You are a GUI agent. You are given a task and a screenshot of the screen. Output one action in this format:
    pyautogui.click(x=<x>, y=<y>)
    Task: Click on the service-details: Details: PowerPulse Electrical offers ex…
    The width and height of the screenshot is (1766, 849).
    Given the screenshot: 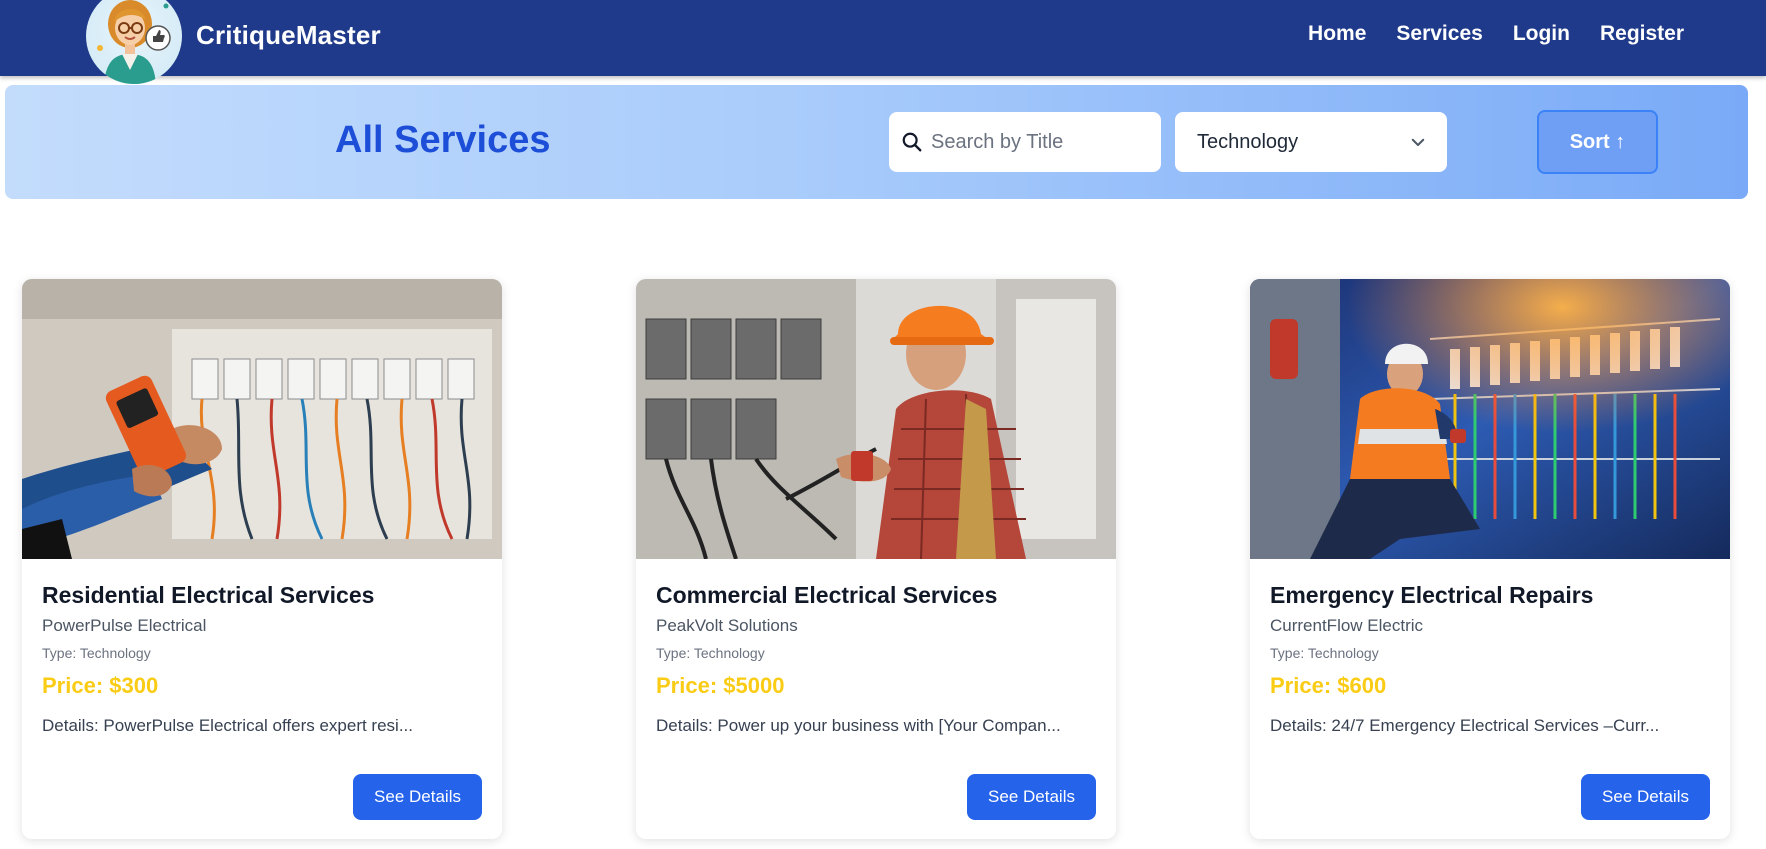 What is the action you would take?
    pyautogui.click(x=227, y=725)
    